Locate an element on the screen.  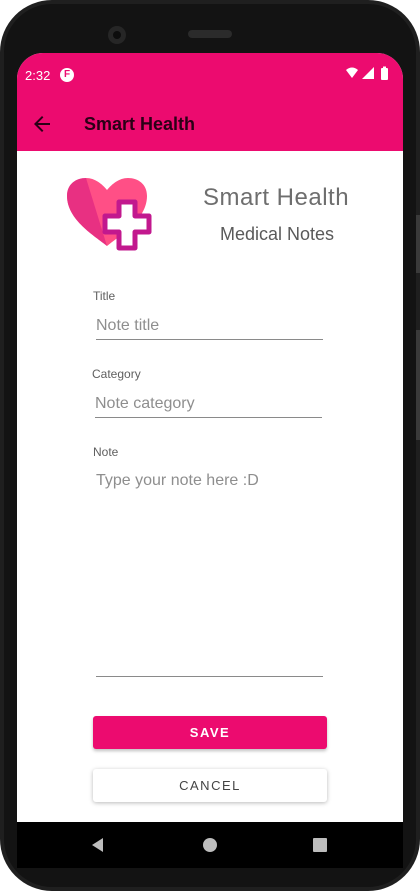
category-label: Category is located at coordinates (116, 374).